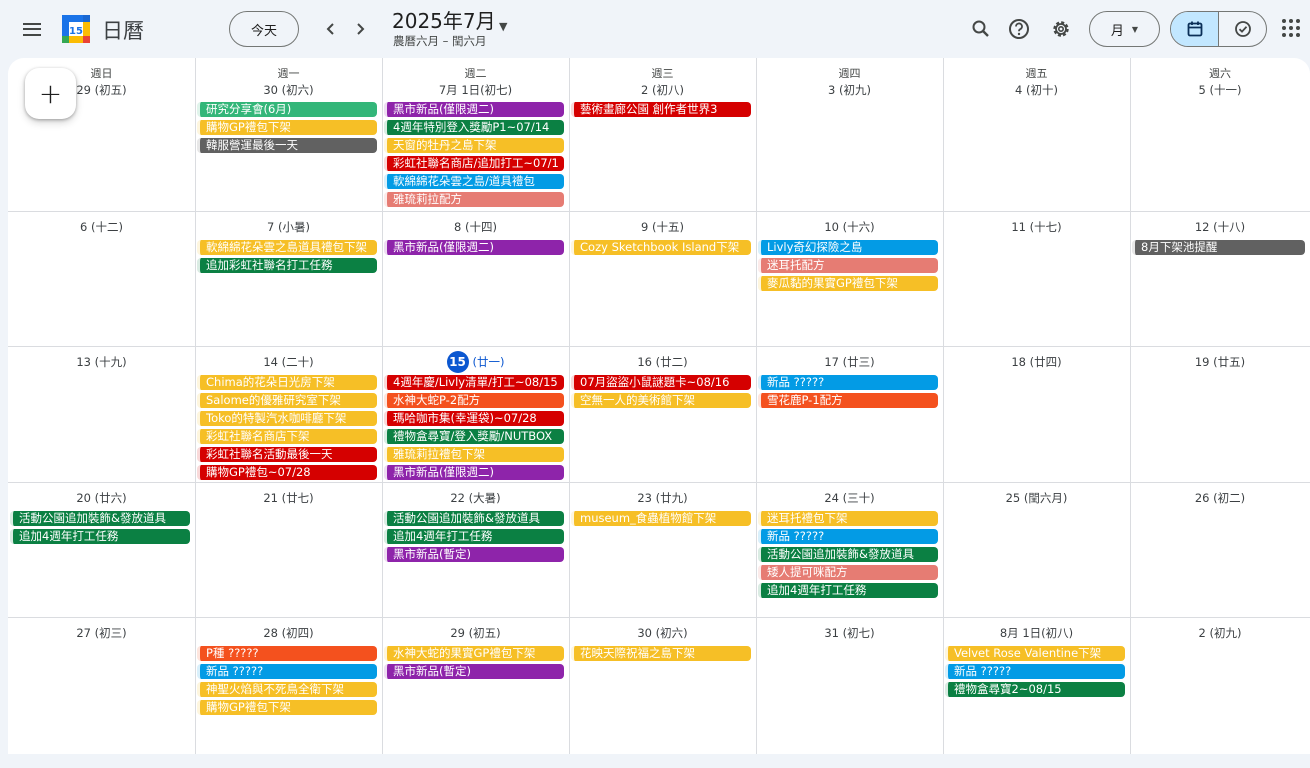 This screenshot has width=1310, height=768. What do you see at coordinates (360, 29) in the screenshot?
I see `next-month-button` at bounding box center [360, 29].